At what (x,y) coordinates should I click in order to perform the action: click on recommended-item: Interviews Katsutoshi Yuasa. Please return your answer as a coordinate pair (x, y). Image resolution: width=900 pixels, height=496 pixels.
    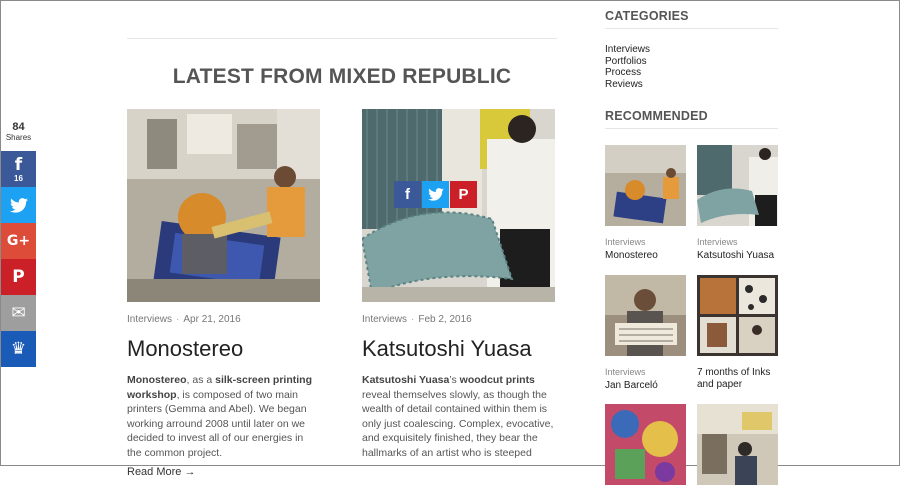
    Looking at the image, I should click on (737, 203).